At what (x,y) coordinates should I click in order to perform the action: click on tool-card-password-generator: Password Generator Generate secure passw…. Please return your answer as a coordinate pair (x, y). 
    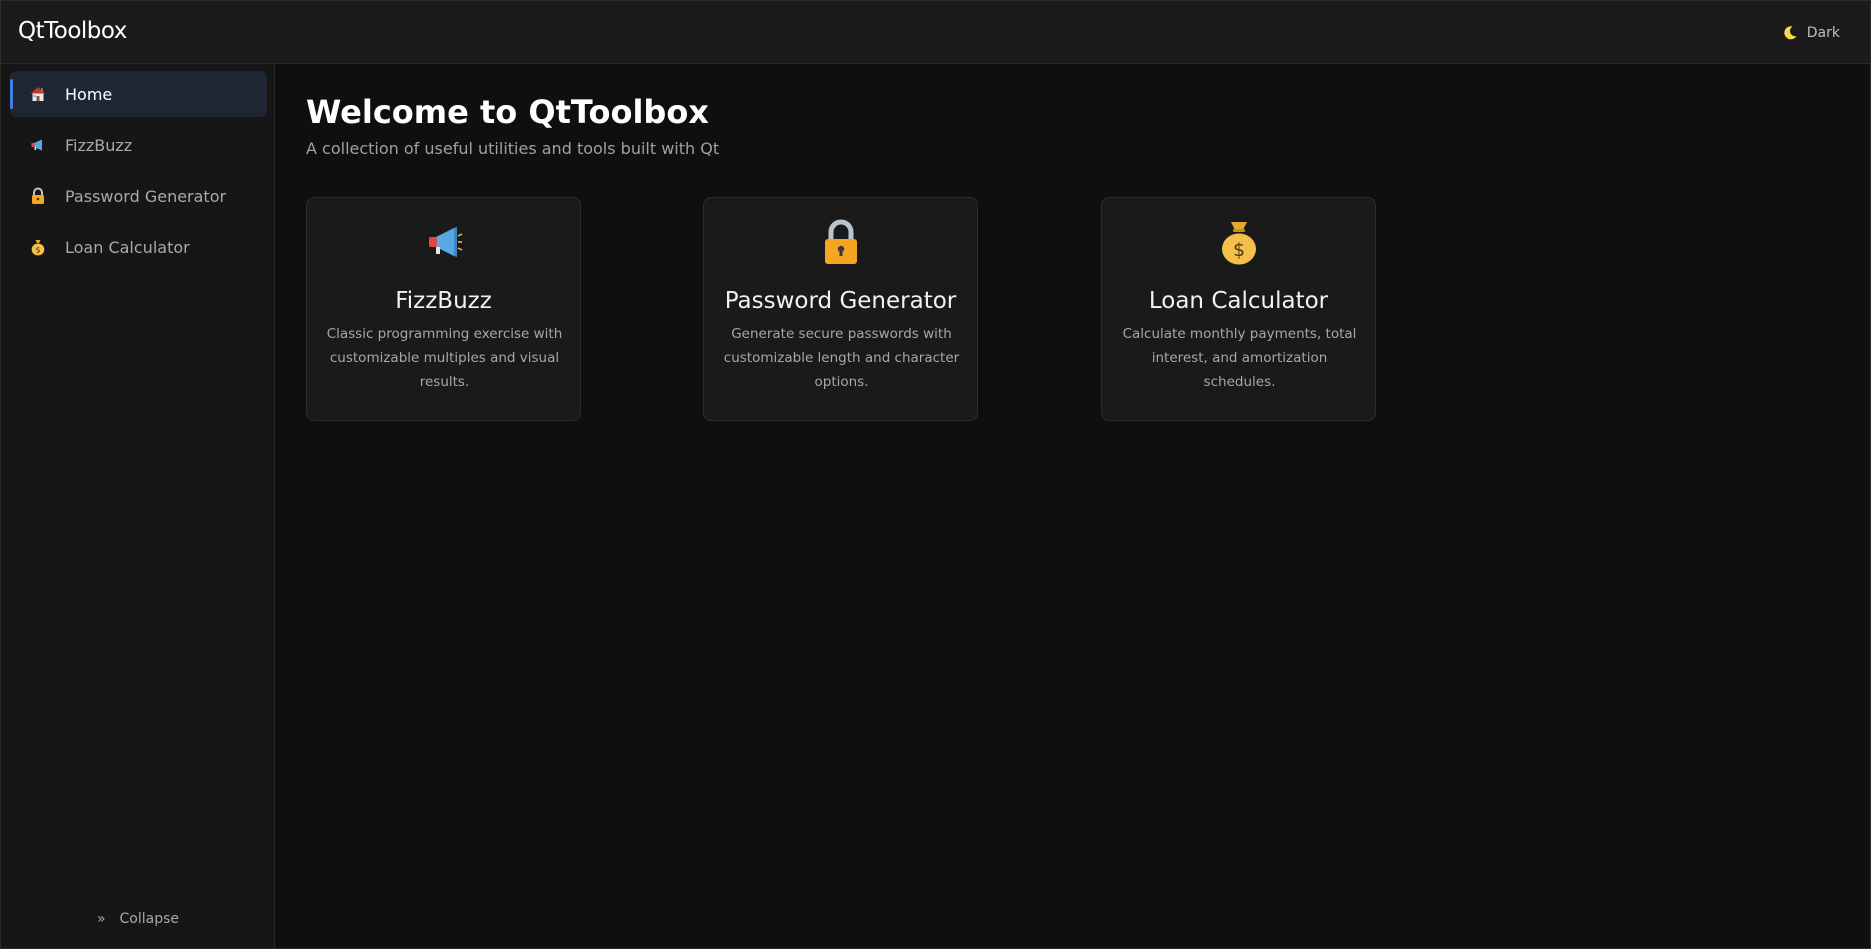
    Looking at the image, I should click on (840, 309).